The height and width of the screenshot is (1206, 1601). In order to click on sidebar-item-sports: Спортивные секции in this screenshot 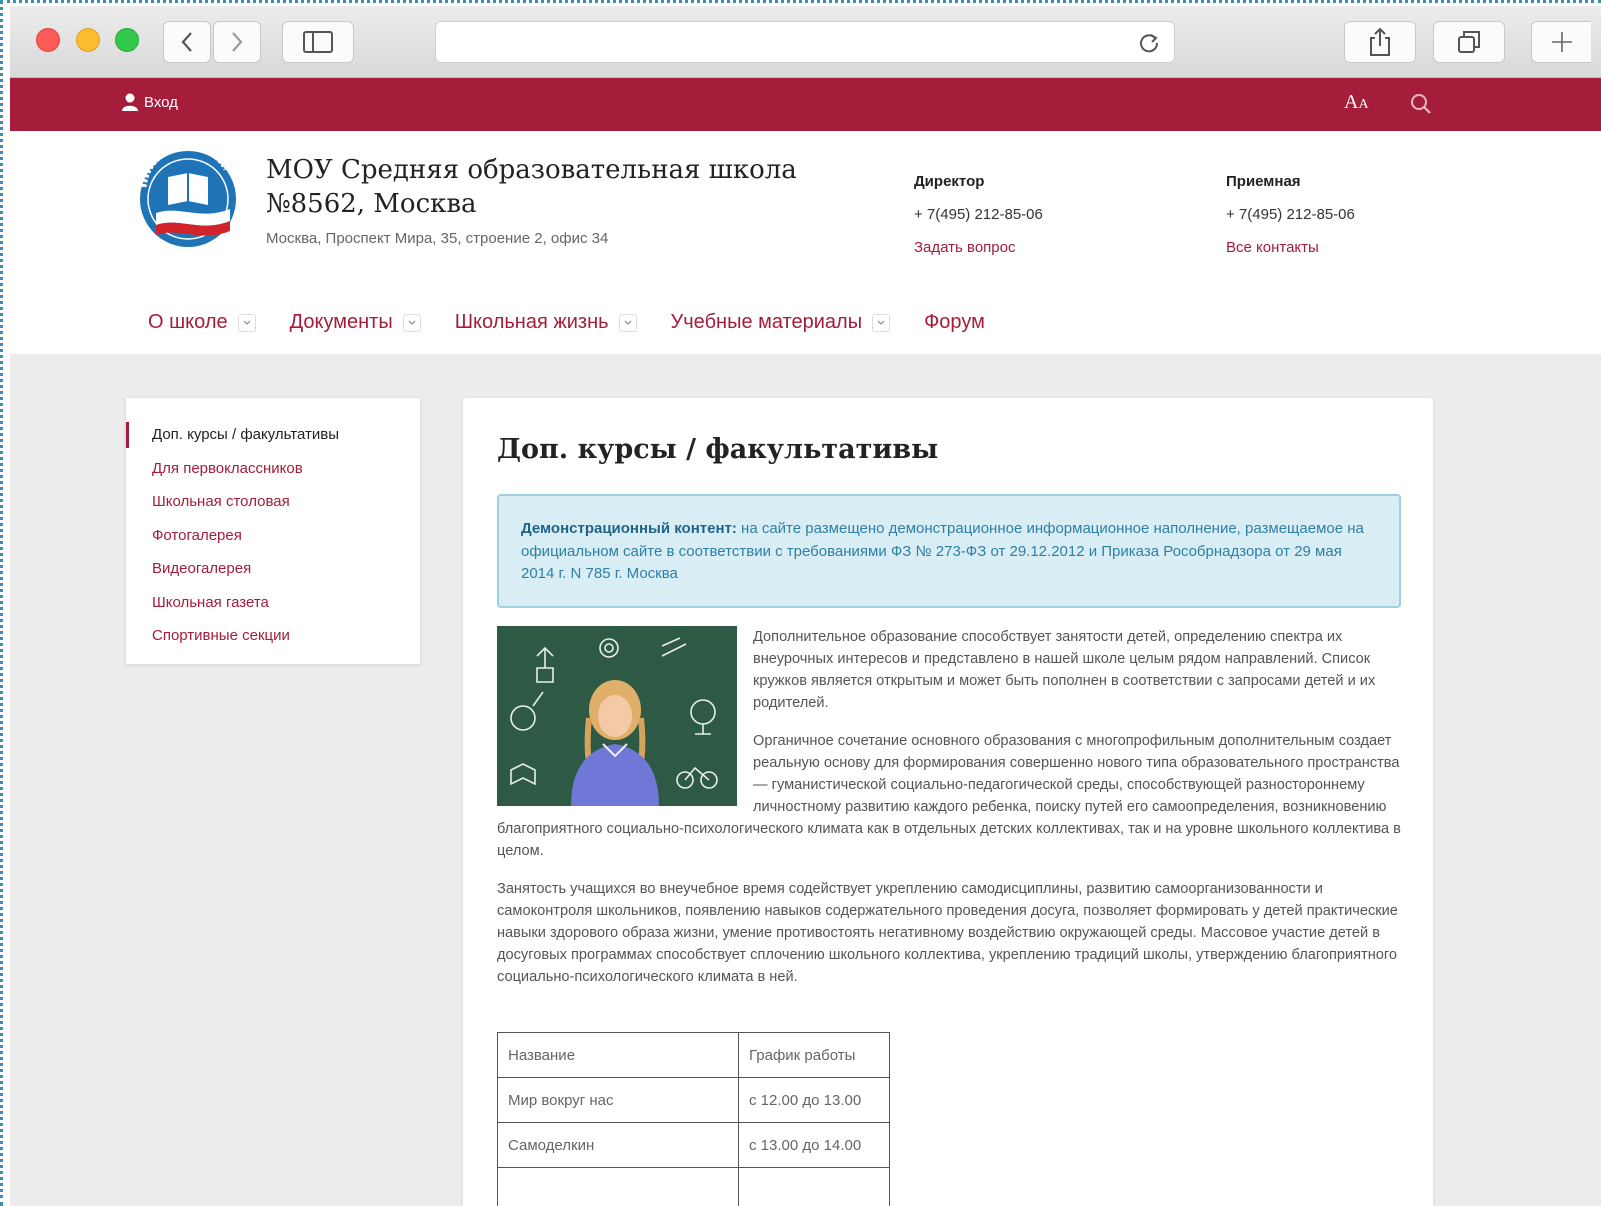, I will do `click(273, 636)`.